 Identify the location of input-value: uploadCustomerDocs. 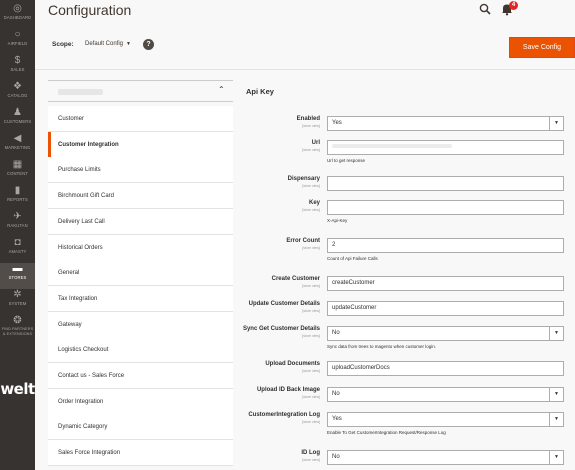
(361, 368).